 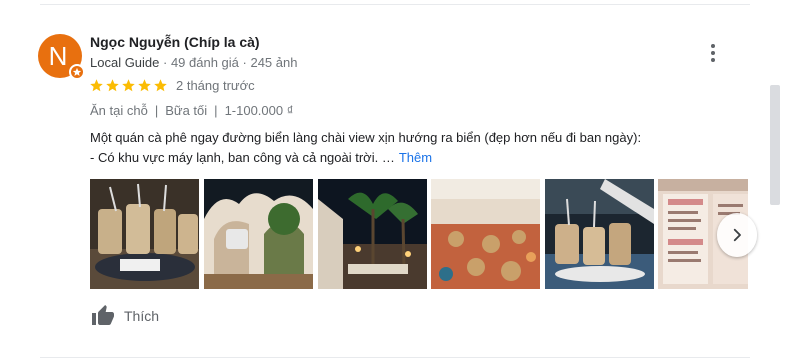 I want to click on tag-price: 1-100.000 ₫, so click(x=259, y=110).